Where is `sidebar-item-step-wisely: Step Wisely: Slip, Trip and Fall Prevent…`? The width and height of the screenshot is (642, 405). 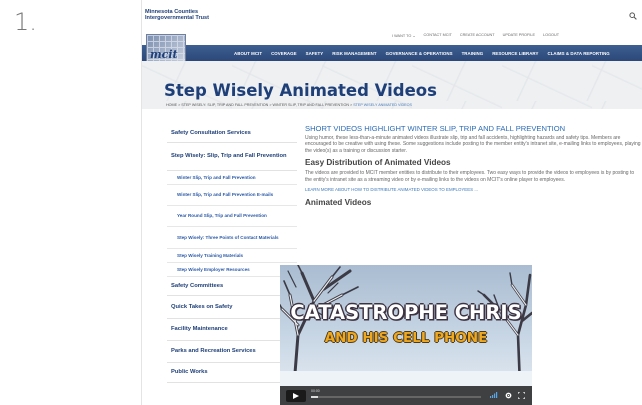 sidebar-item-step-wisely: Step Wisely: Slip, Trip and Fall Prevent… is located at coordinates (232, 157).